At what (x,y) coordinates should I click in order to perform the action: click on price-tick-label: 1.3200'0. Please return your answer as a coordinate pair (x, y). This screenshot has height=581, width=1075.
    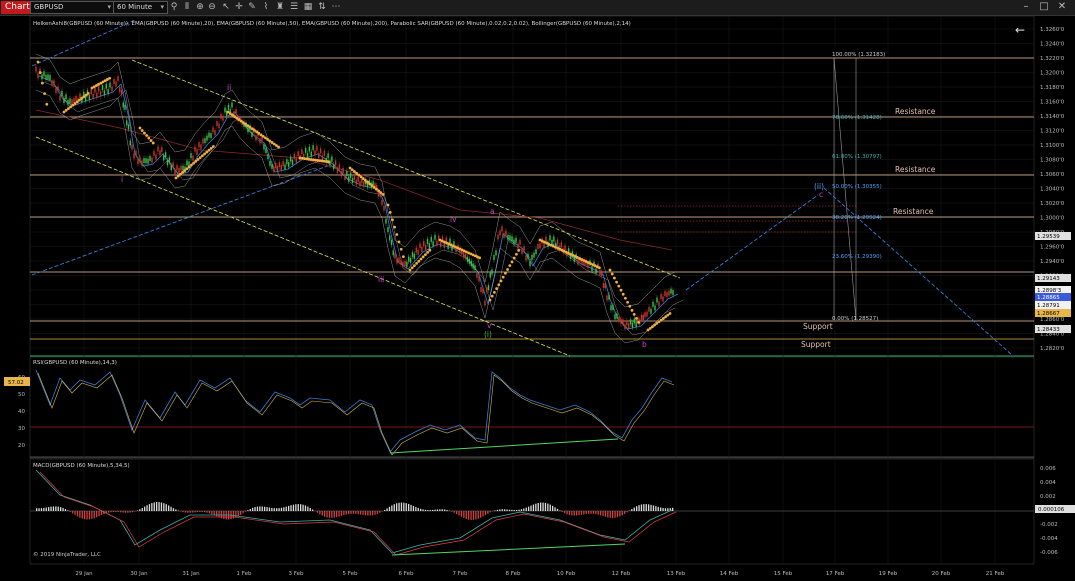
    Looking at the image, I should click on (1052, 74).